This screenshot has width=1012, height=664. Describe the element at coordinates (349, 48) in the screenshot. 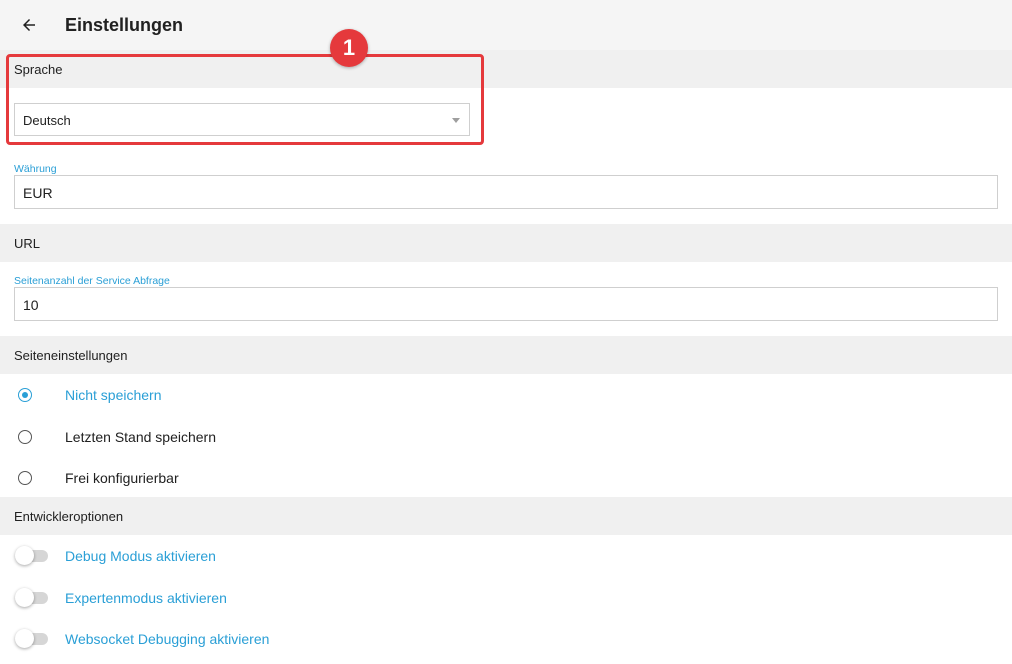

I see `annotation-step-badge: 1` at that location.